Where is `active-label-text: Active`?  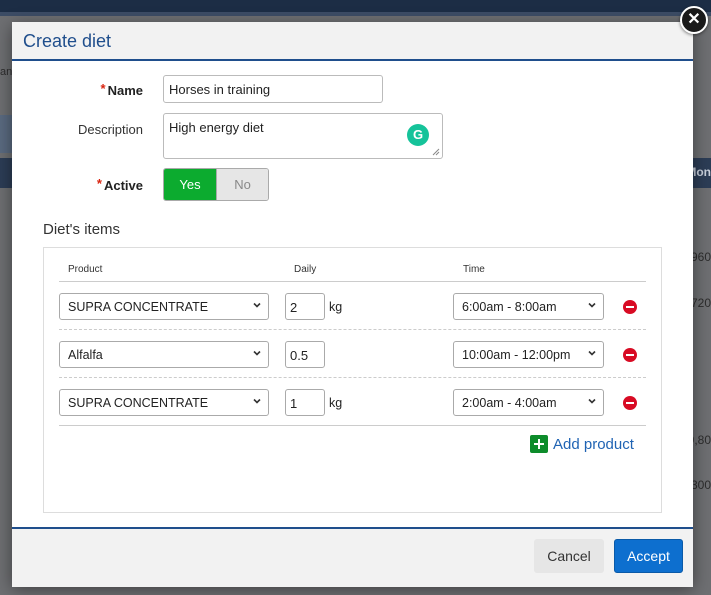 active-label-text: Active is located at coordinates (123, 185).